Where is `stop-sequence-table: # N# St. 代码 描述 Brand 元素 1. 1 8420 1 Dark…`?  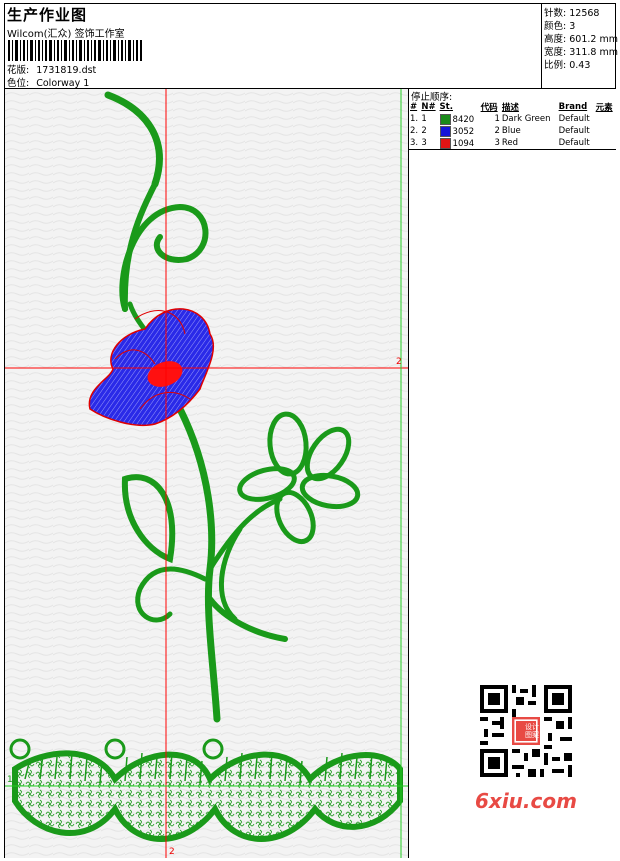
stop-sequence-table: # N# St. 代码 描述 Brand 元素 1. 1 8420 1 Dark… is located at coordinates (512, 125).